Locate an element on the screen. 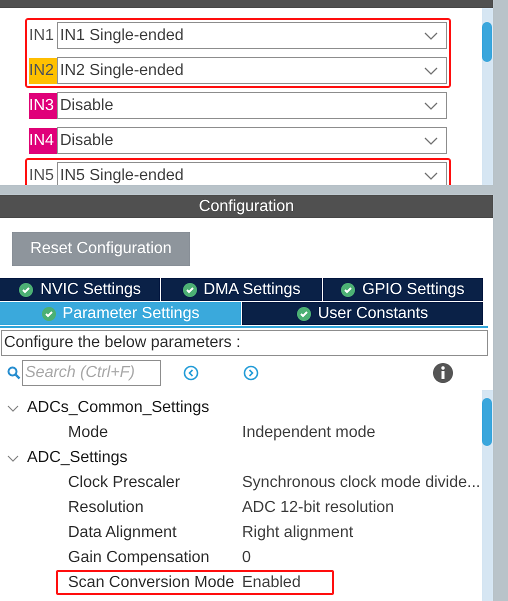  parameter-name: Data Alignment is located at coordinates (123, 533).